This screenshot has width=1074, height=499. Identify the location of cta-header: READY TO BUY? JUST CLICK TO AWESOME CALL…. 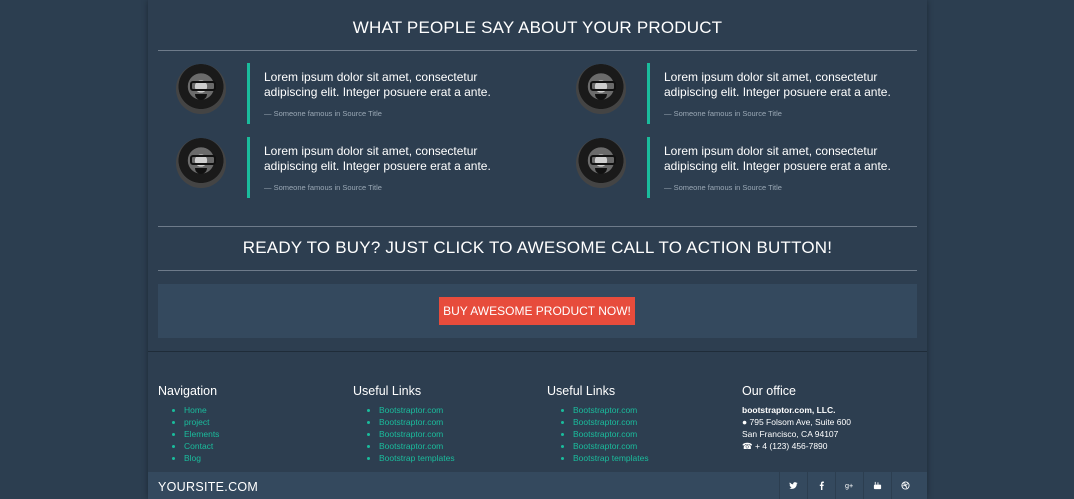
(537, 248).